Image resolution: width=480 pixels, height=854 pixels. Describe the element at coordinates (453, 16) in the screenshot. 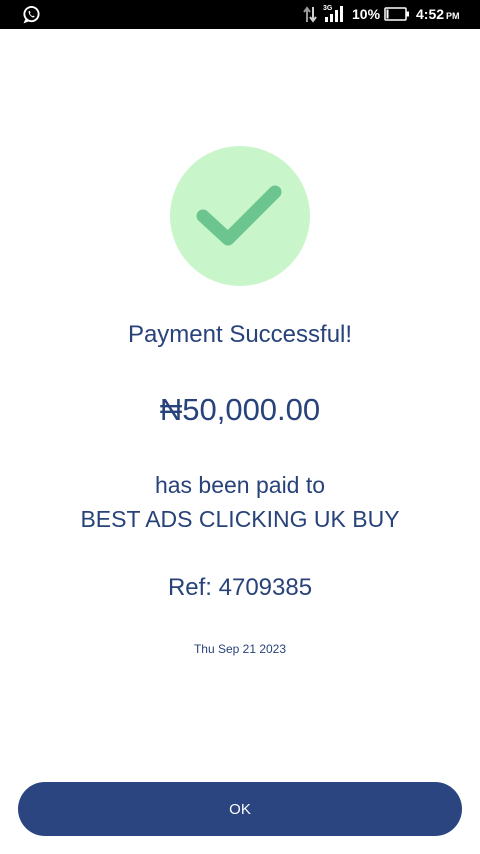

I see `clock-ampm: PM` at that location.